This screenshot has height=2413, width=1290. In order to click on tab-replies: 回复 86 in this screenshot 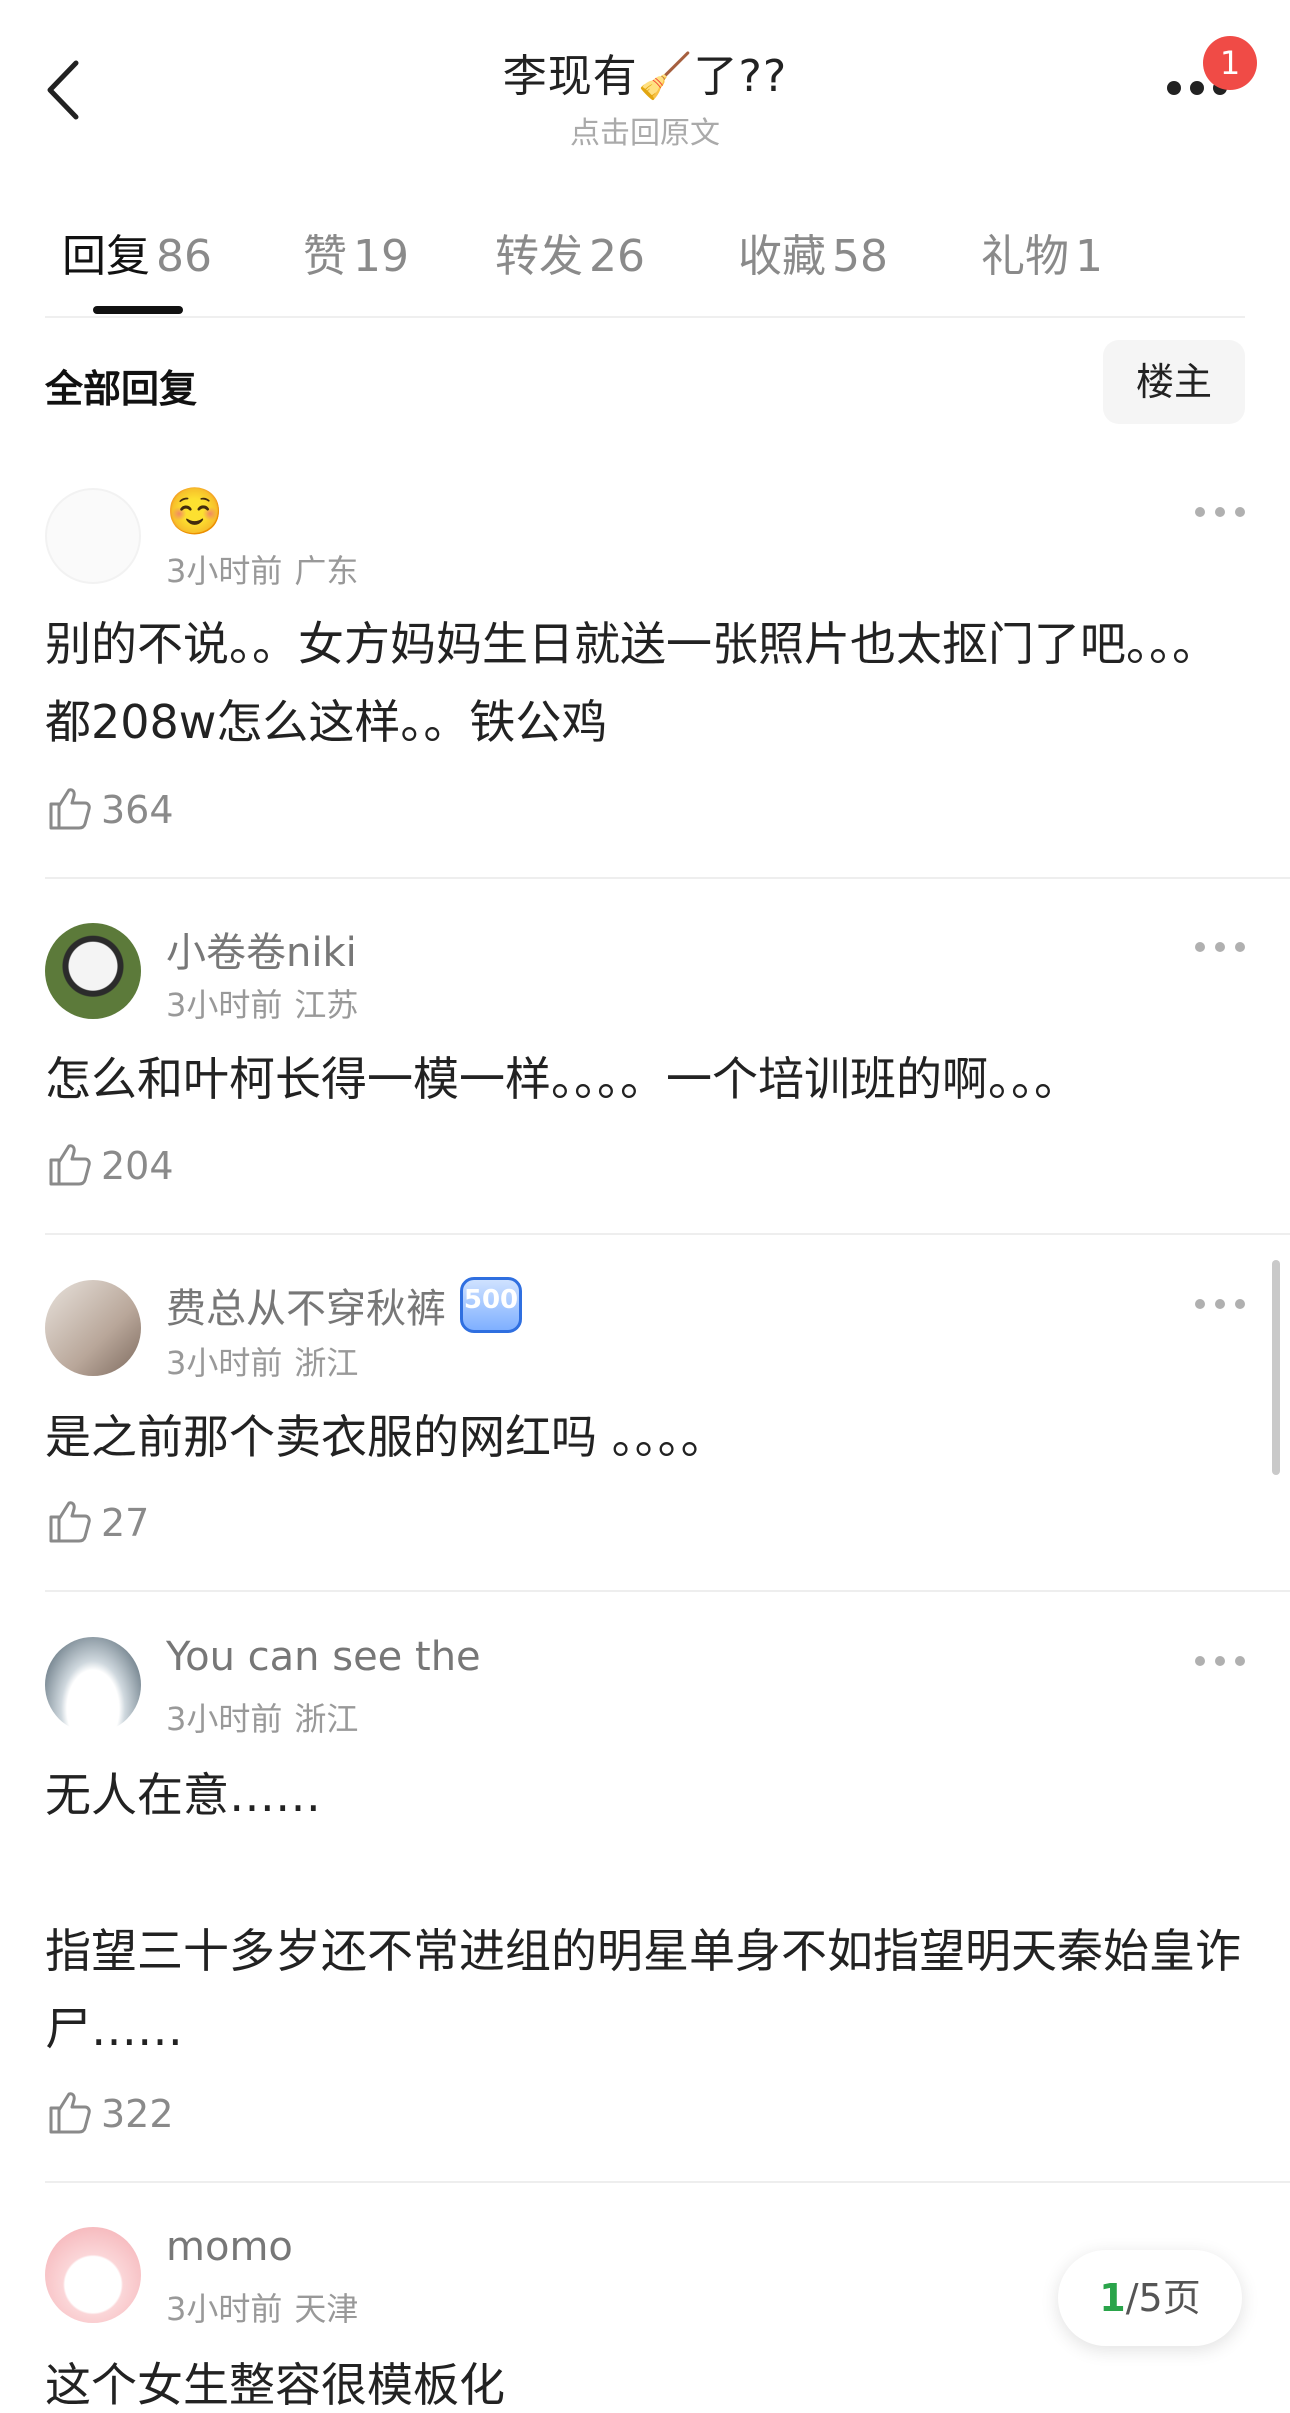, I will do `click(137, 252)`.